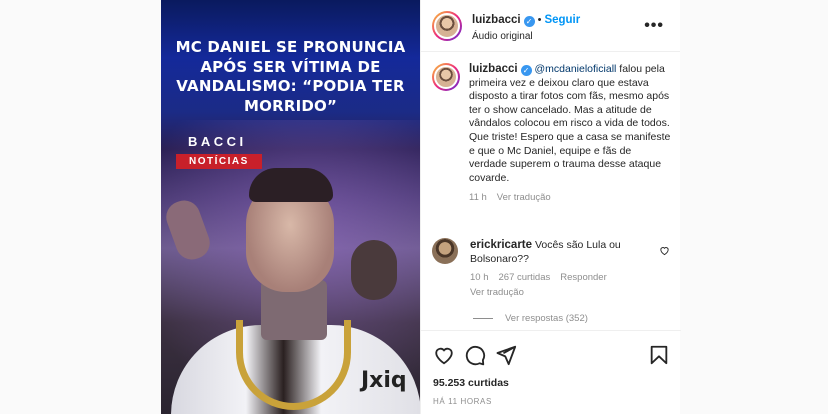 The height and width of the screenshot is (414, 828). I want to click on bookmark-icon, so click(659, 355).